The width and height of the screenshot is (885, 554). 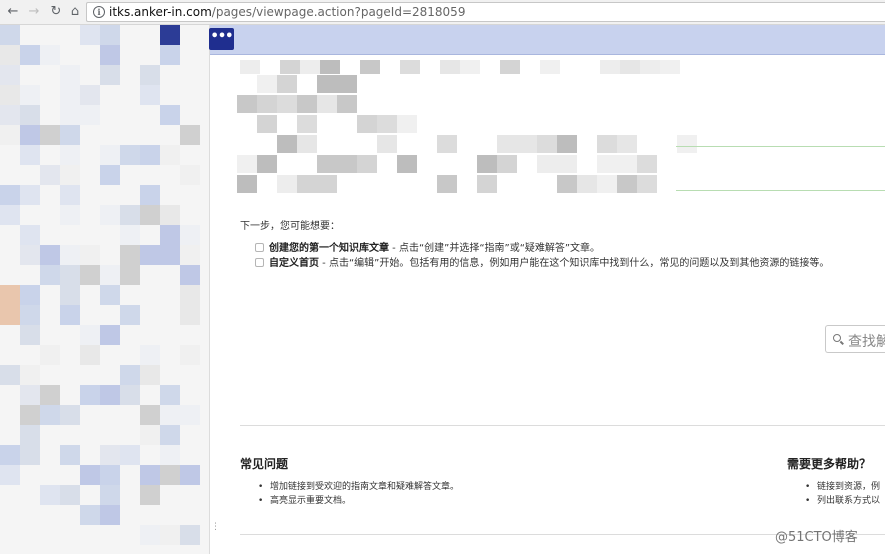 I want to click on next-steps-heading: 下一步，您可能想要：, so click(x=290, y=226).